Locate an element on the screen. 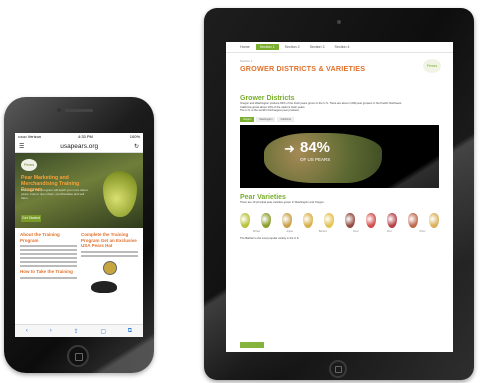 This screenshot has height=383, width=494. safari-toolbar: ‹ › ⇪ ▢ ⧉ is located at coordinates (79, 330).